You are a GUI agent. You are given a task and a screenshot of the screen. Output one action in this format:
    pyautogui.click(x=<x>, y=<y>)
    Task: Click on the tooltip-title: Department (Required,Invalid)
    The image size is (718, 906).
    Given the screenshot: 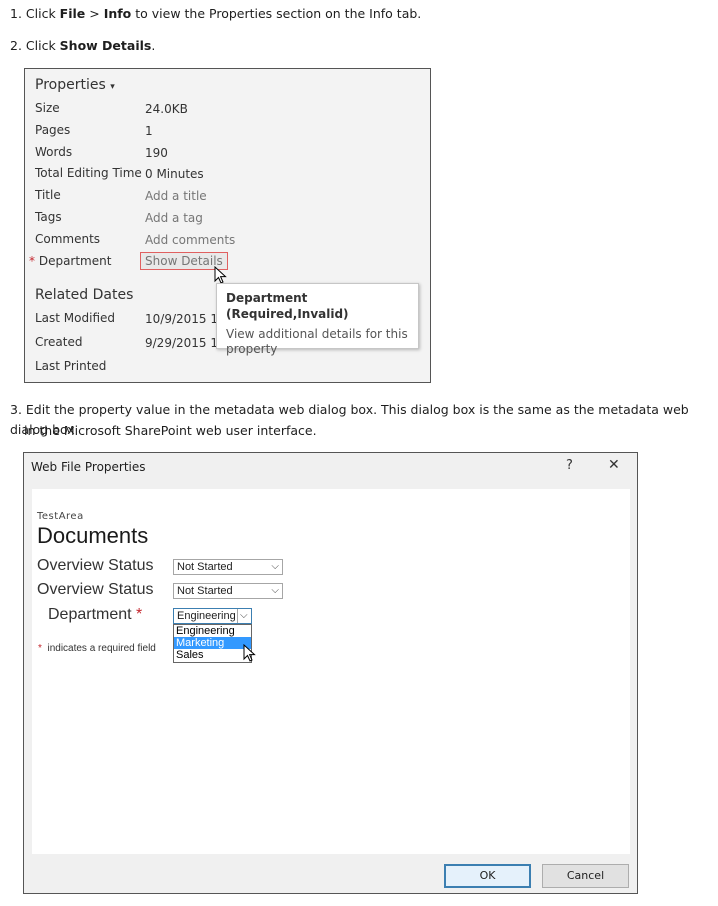 What is the action you would take?
    pyautogui.click(x=287, y=306)
    